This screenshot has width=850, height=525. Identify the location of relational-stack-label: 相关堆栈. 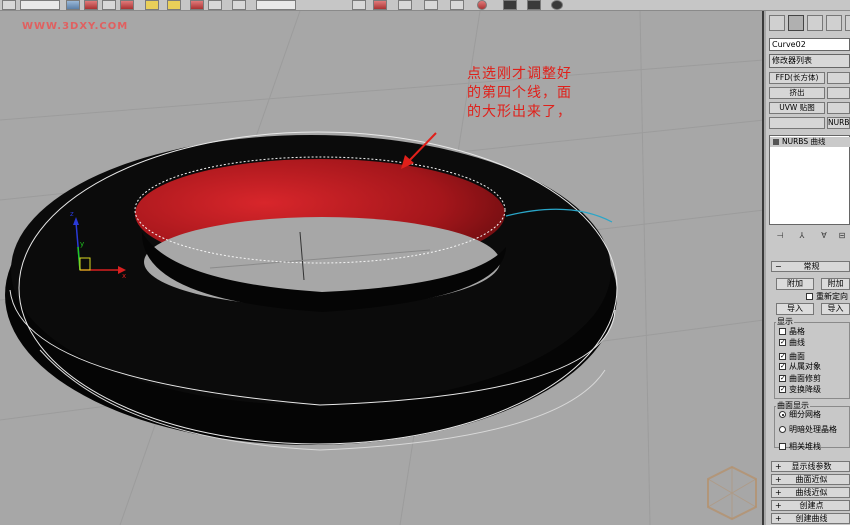
(805, 446).